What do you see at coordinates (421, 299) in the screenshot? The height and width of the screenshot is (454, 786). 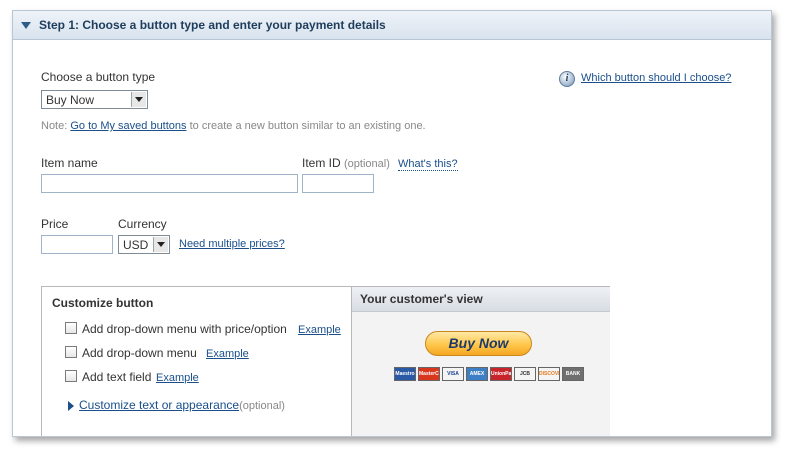 I see `customer-view-title: Your customer's view` at bounding box center [421, 299].